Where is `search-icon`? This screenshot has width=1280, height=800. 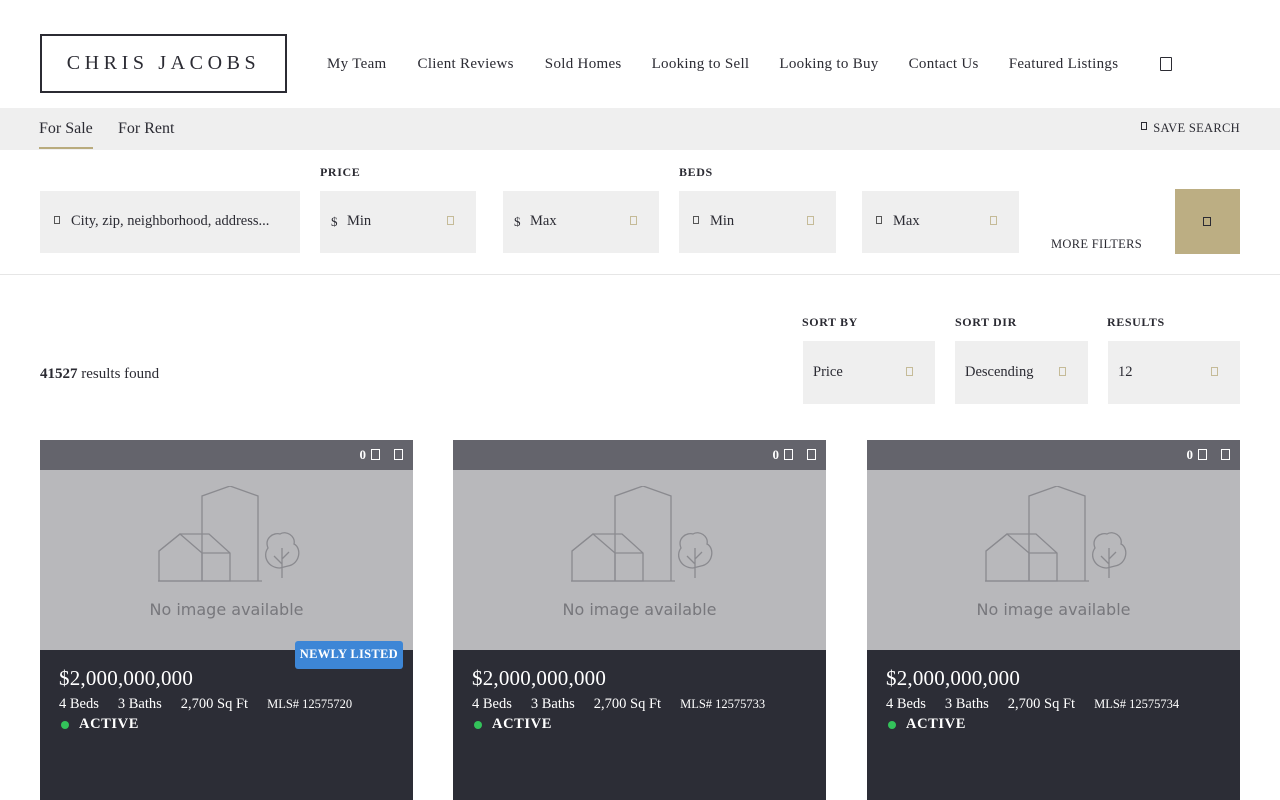 search-icon is located at coordinates (1207, 221).